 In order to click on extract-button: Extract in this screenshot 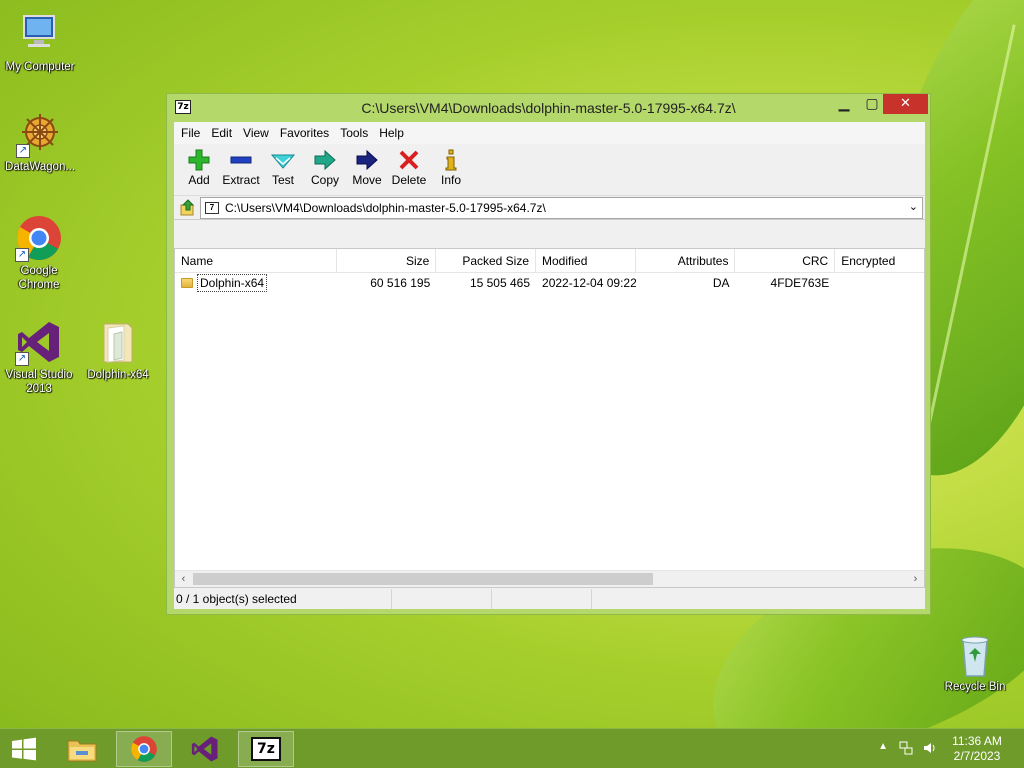, I will do `click(241, 169)`.